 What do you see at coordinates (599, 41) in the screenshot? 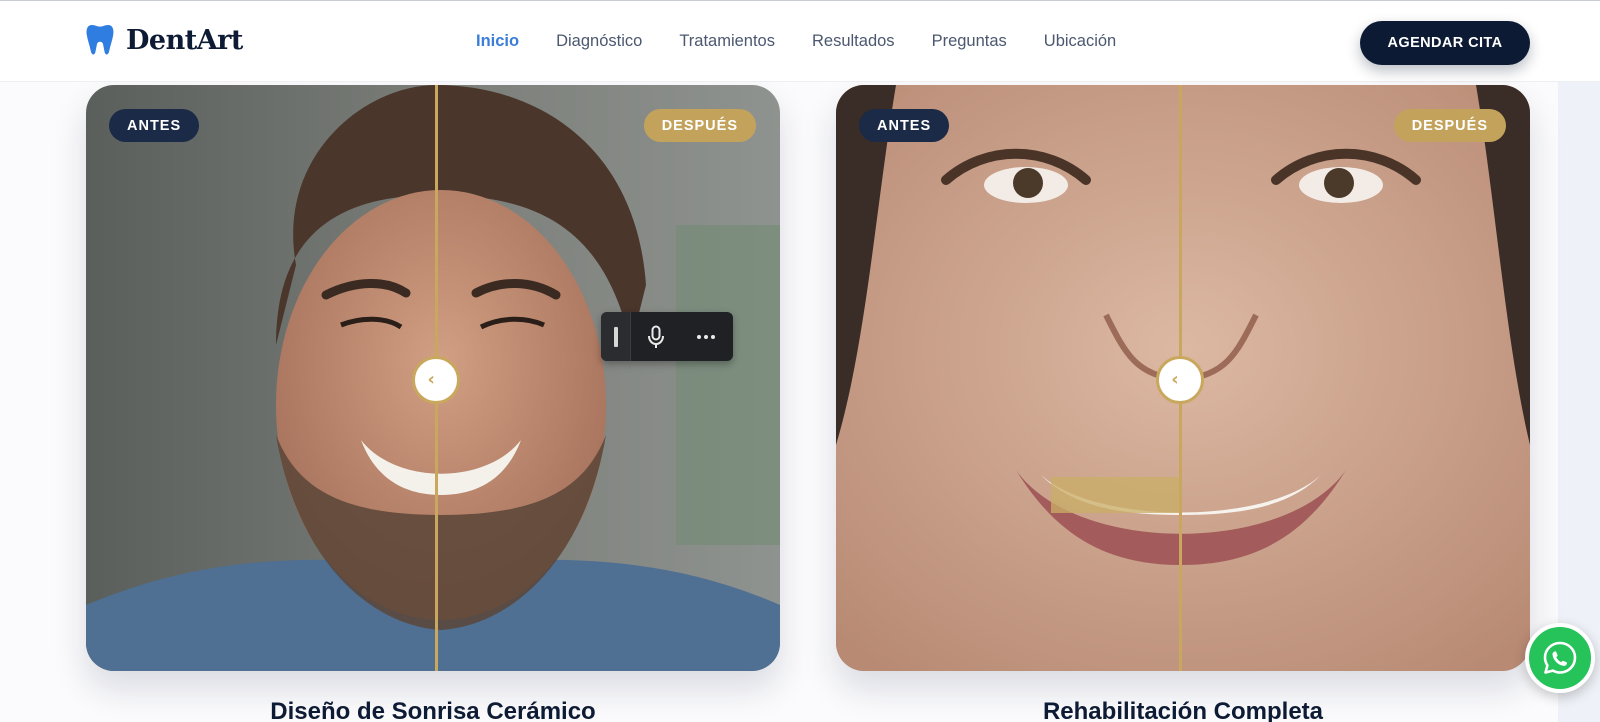
I see `nav-item-diagnostico: Diagnóstico` at bounding box center [599, 41].